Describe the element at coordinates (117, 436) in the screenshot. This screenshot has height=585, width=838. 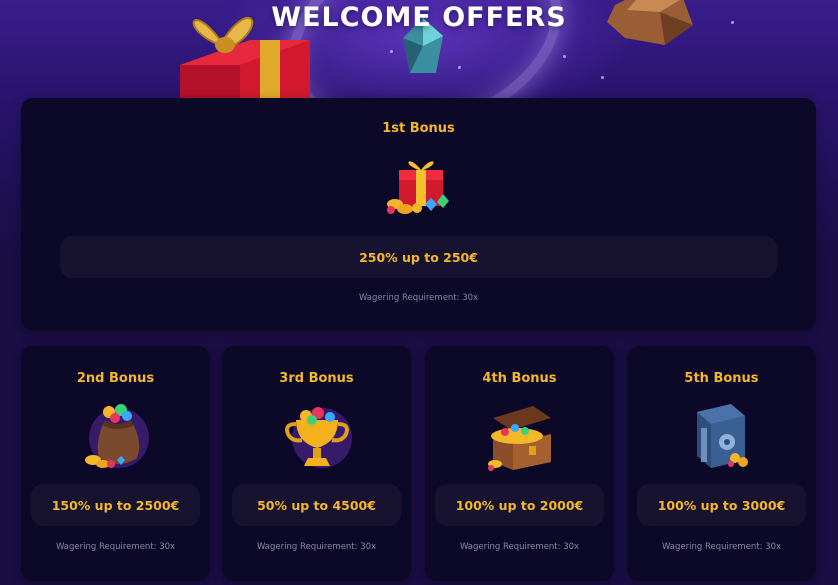
I see `coin-bag-icon` at that location.